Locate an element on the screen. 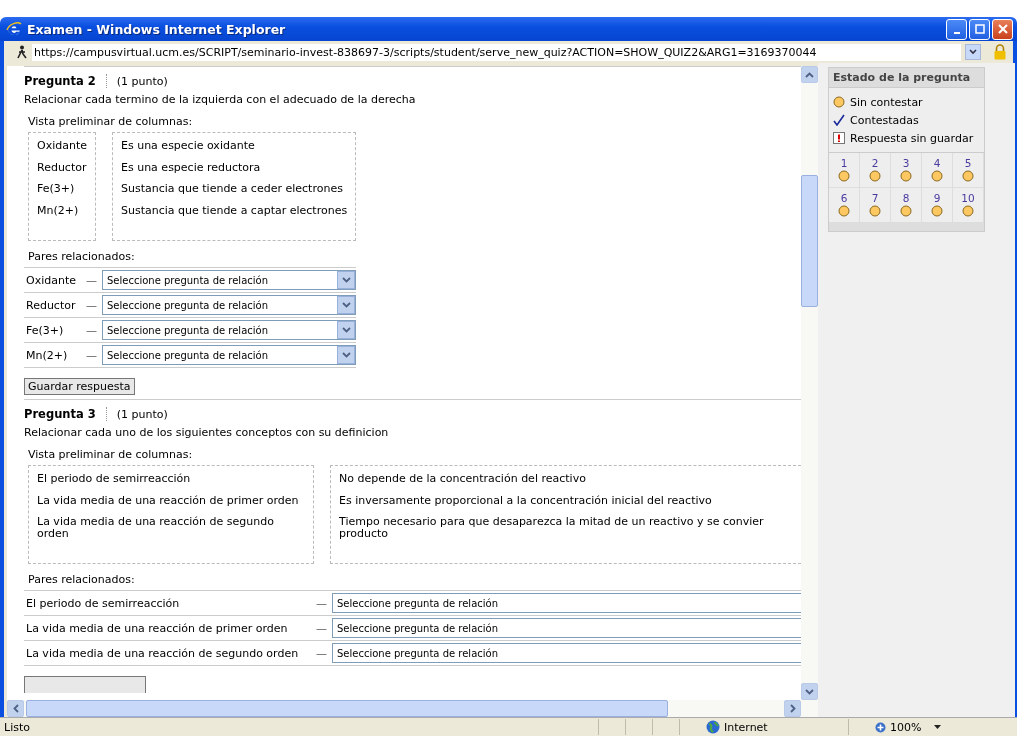 The height and width of the screenshot is (736, 1017). legend-label: Contestadas is located at coordinates (884, 120).